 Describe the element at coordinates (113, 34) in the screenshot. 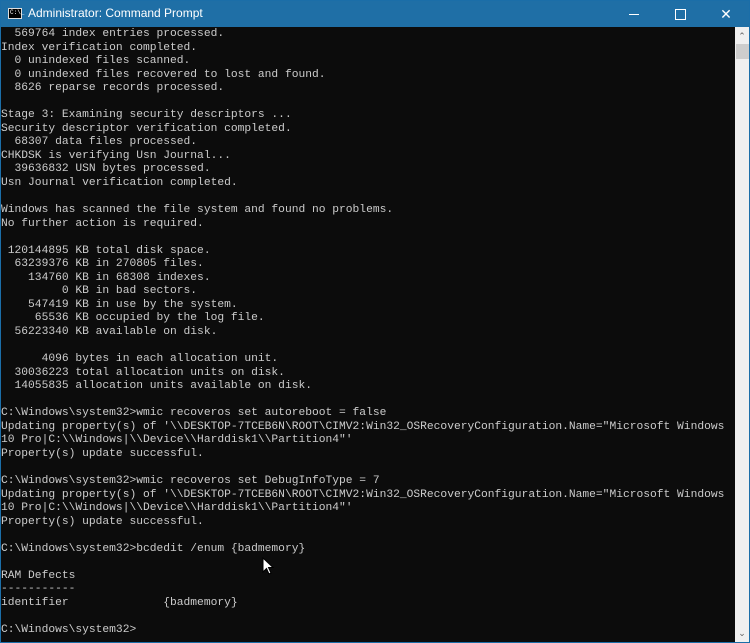

I see `console-line: 569764 index entries processed.` at that location.